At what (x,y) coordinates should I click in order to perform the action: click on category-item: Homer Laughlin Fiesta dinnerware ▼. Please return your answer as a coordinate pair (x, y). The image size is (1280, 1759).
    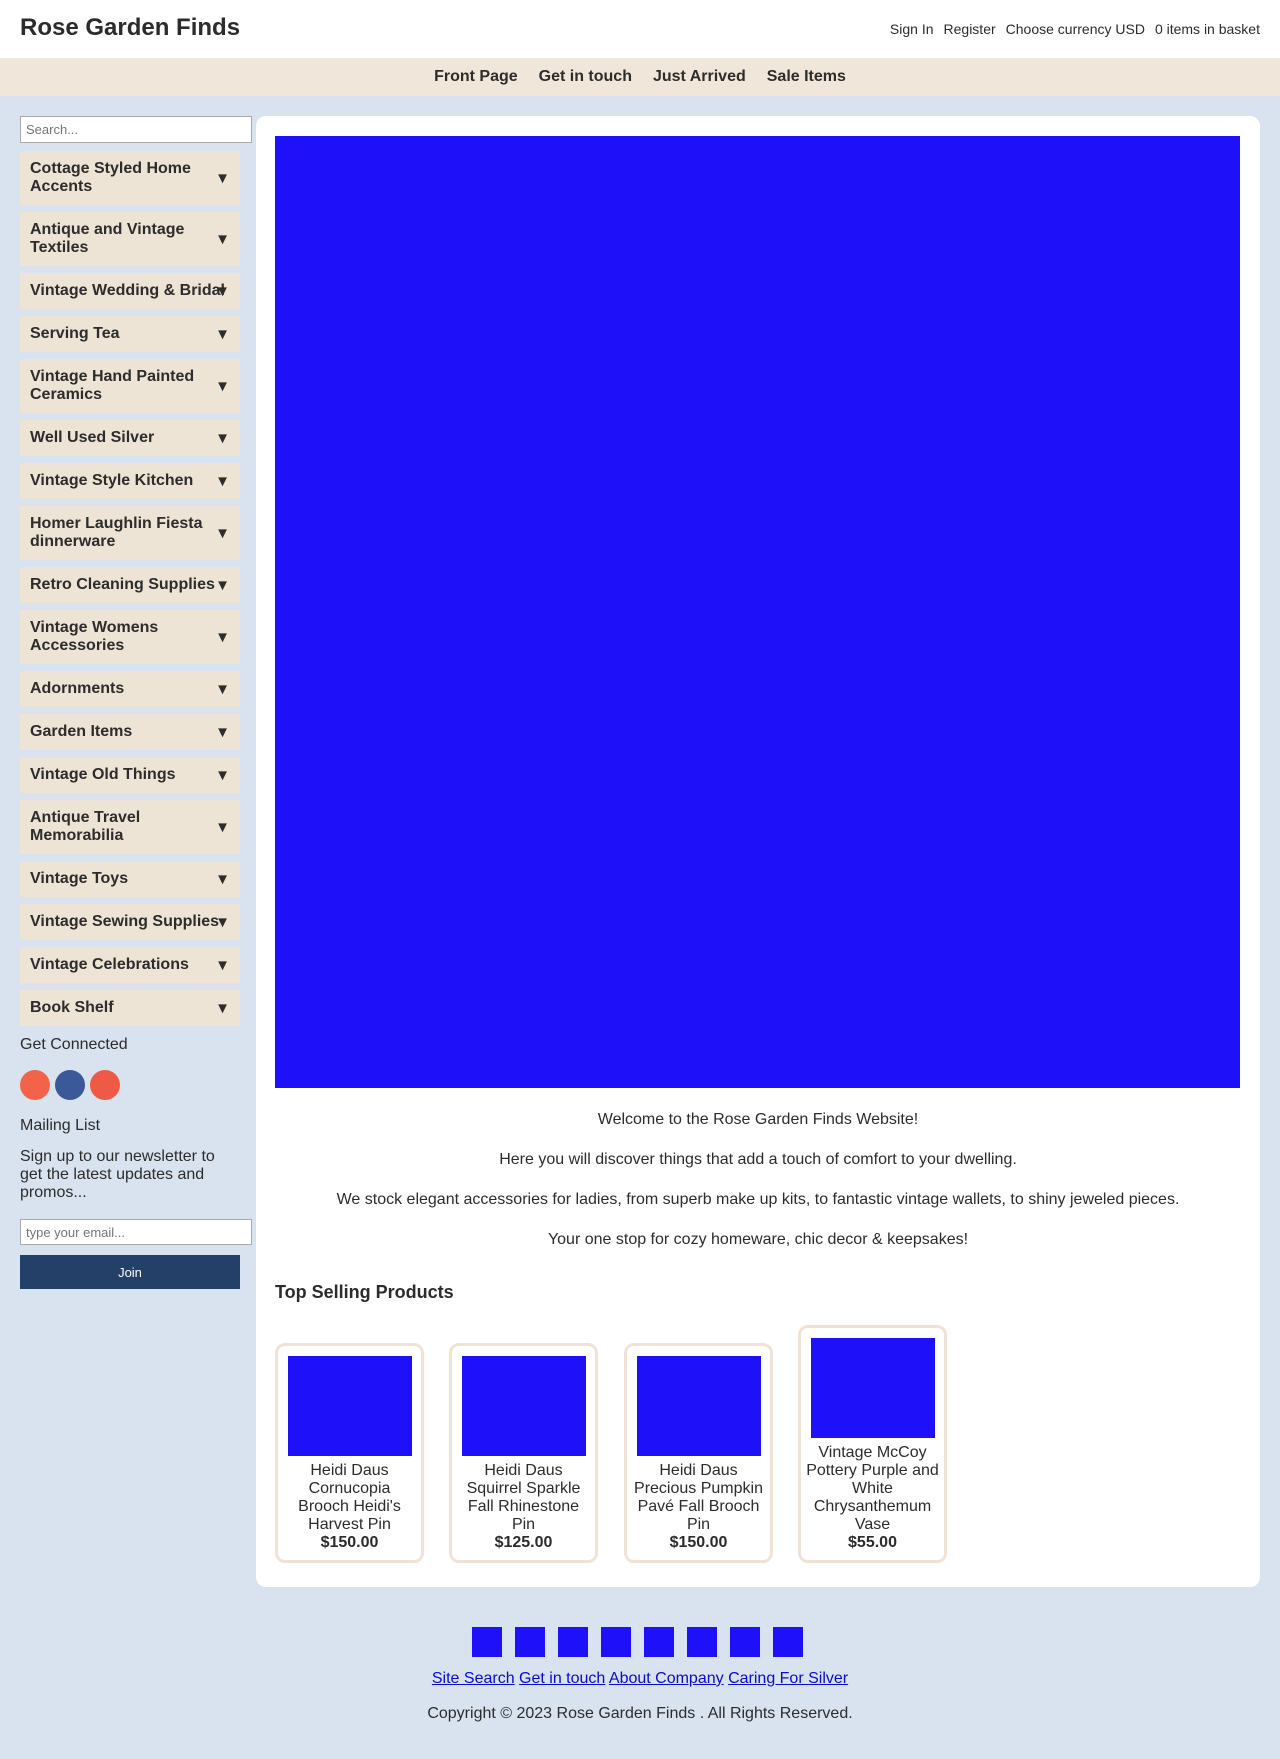
    Looking at the image, I should click on (130, 533).